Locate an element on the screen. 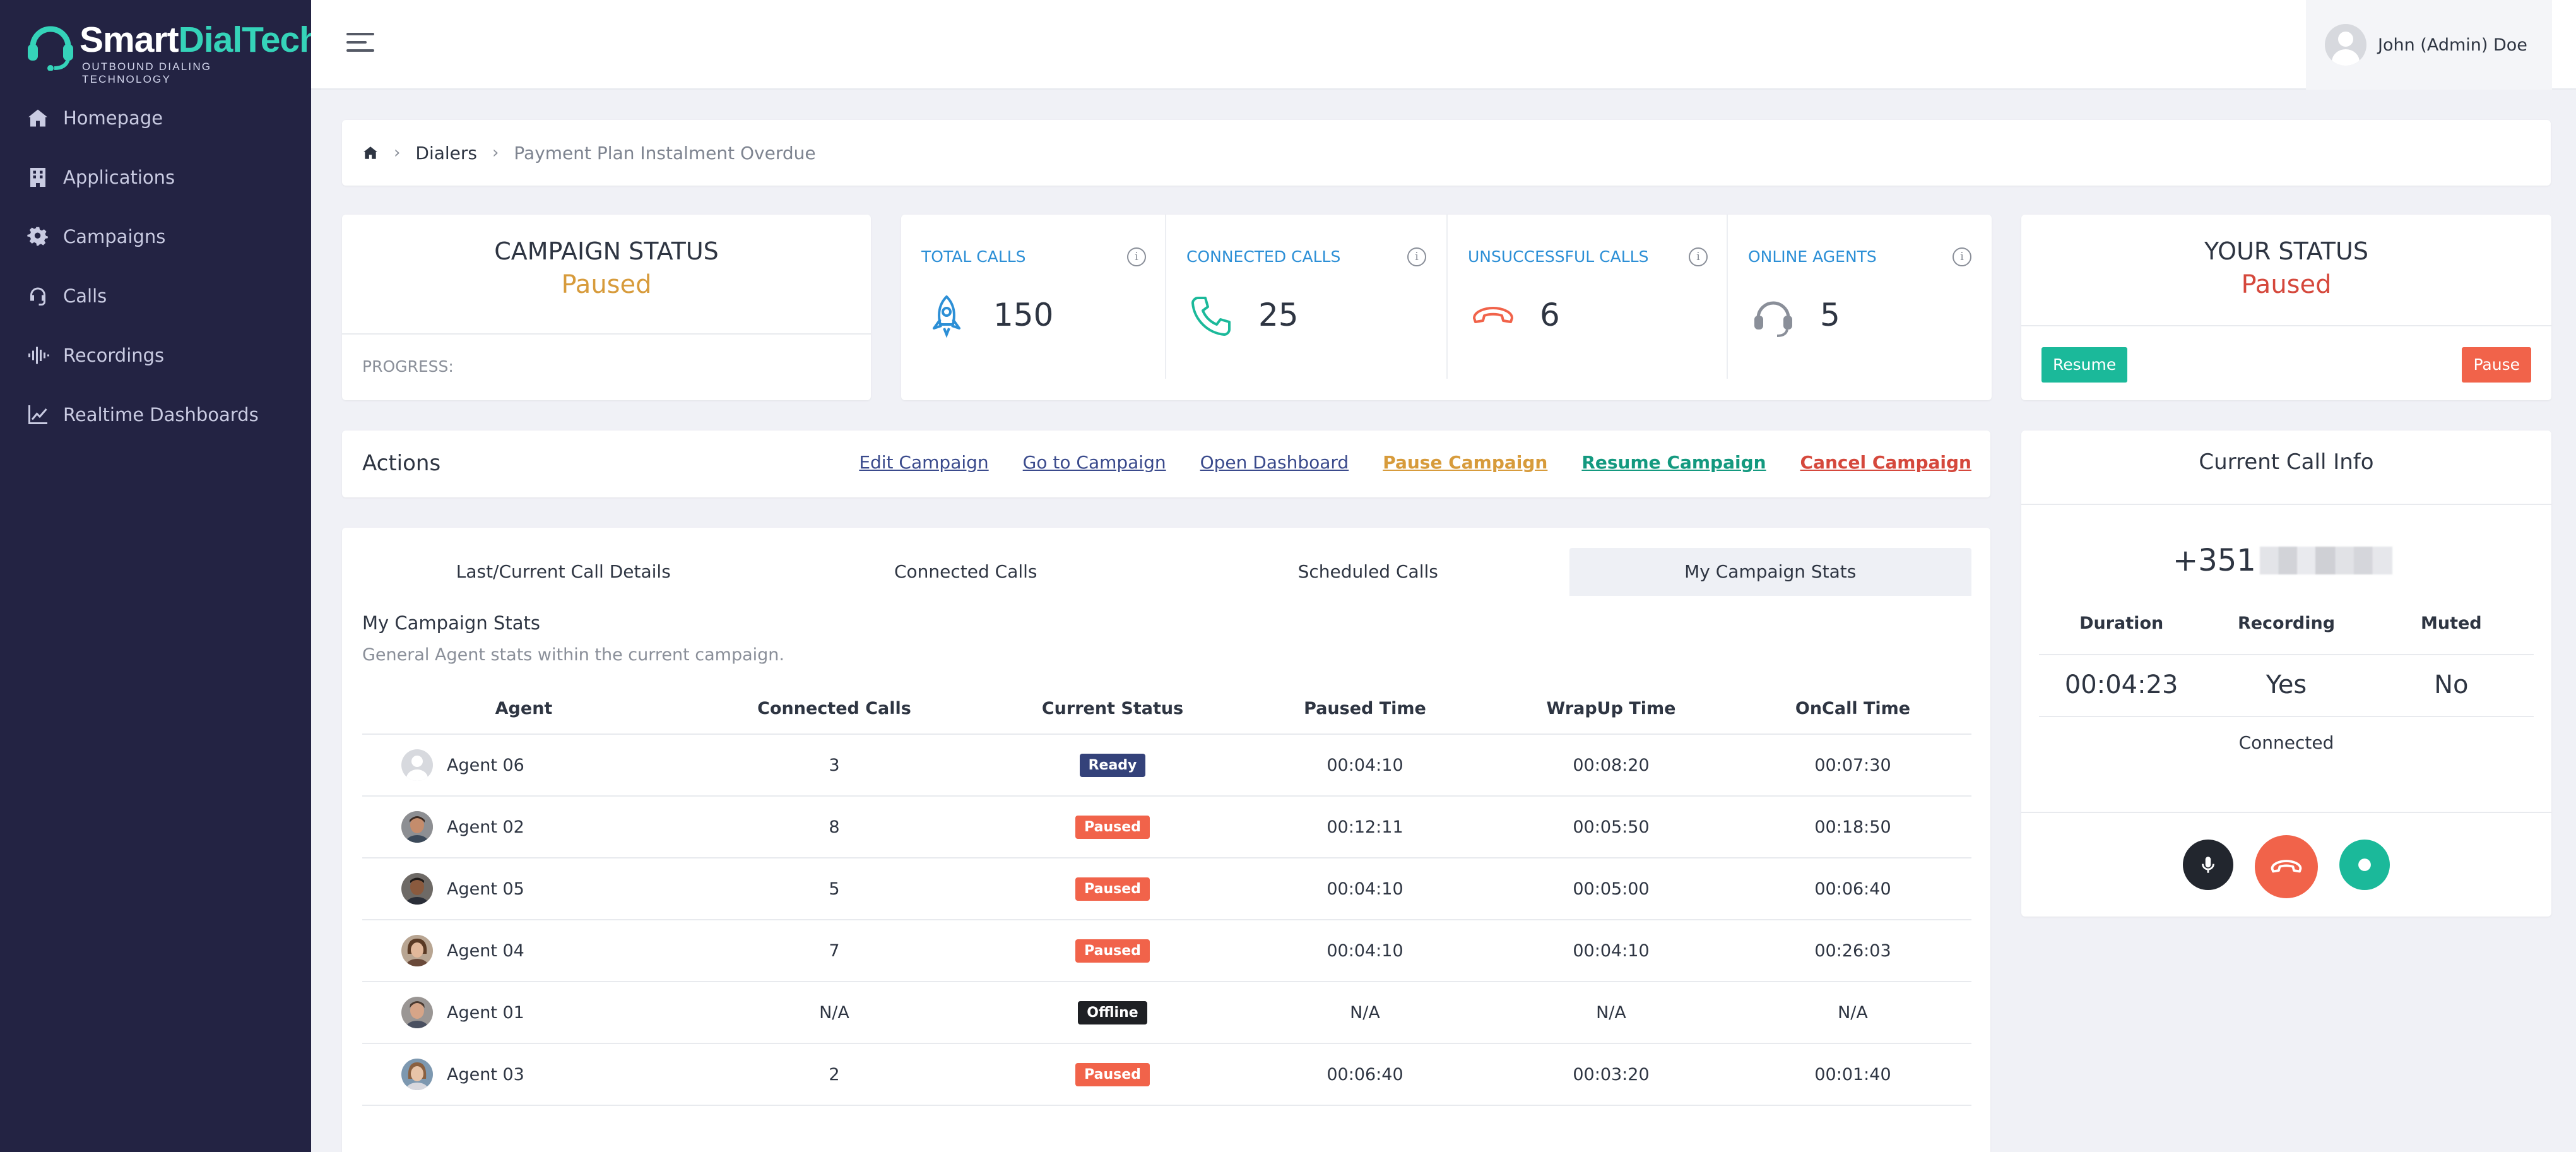 Image resolution: width=2576 pixels, height=1152 pixels. sidebar-item-campaigns: Campaigns is located at coordinates (155, 236).